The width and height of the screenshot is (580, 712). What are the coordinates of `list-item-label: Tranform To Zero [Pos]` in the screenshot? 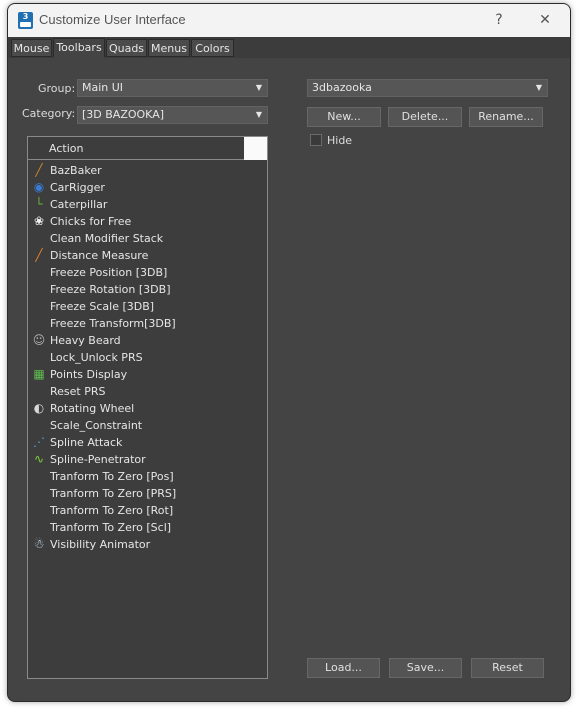 It's located at (112, 476).